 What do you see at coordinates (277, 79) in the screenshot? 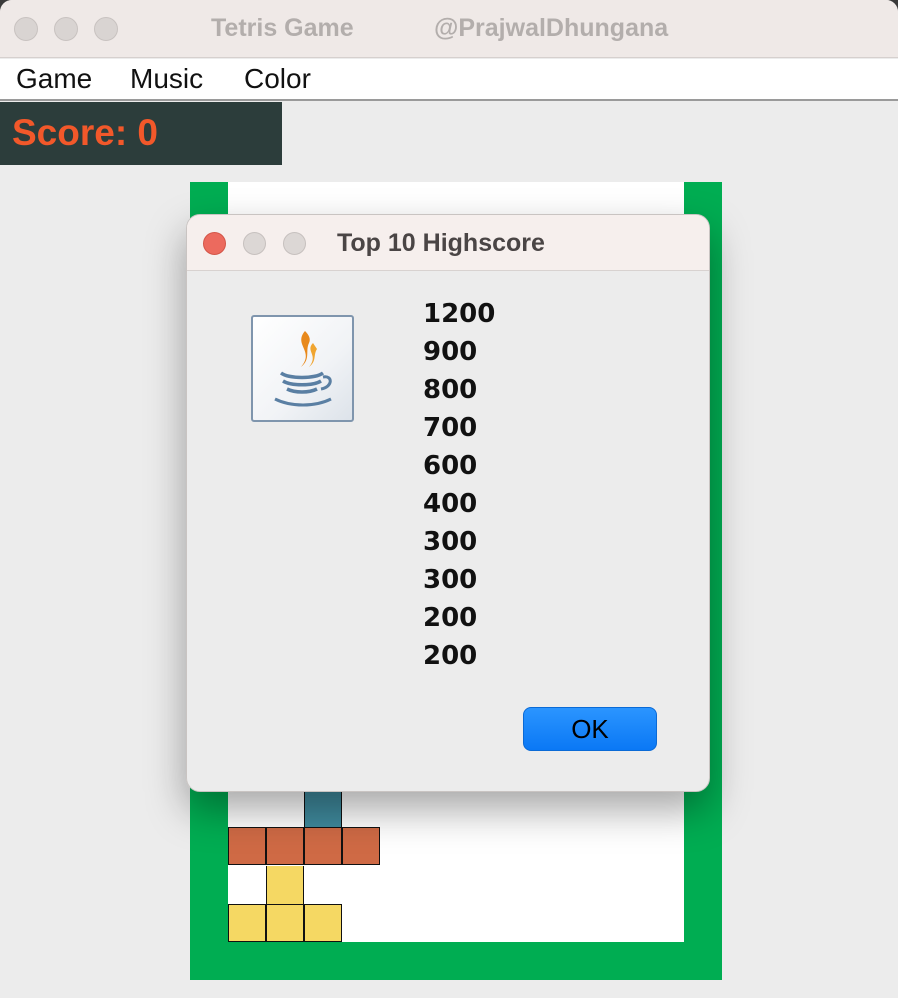
I see `menu-color: Color` at bounding box center [277, 79].